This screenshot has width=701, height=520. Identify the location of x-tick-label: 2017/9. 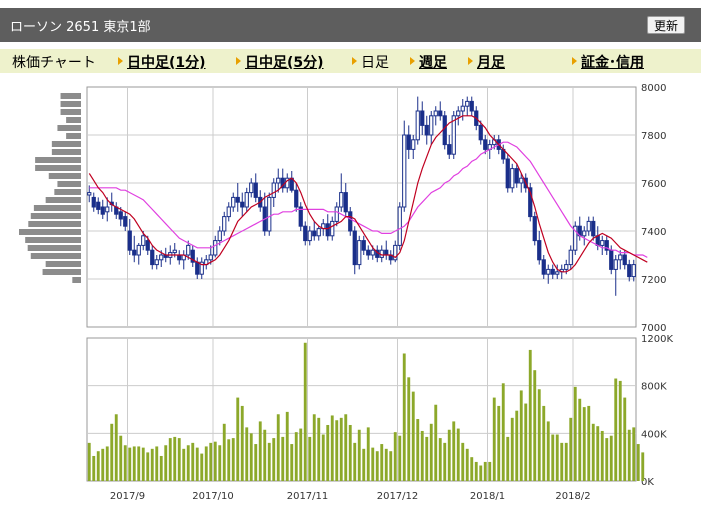
(127, 496).